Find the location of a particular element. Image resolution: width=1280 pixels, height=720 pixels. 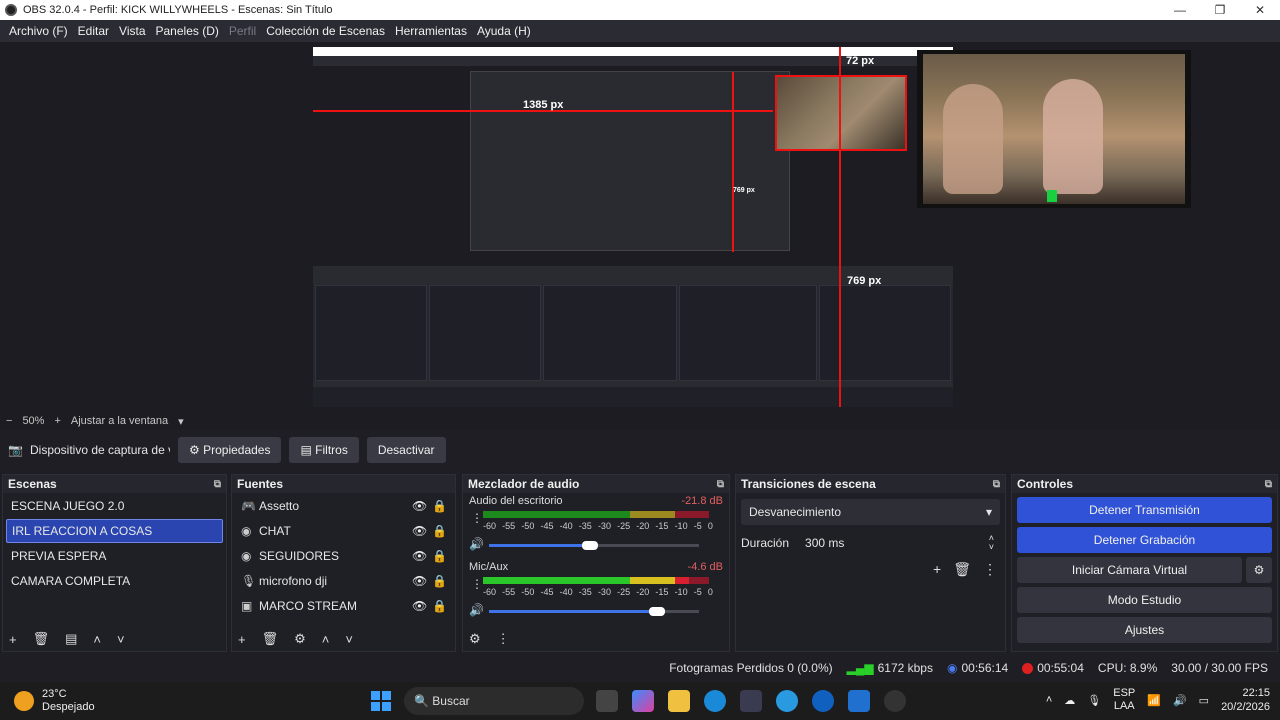

wifi-icon: 📶 is located at coordinates (1154, 700).